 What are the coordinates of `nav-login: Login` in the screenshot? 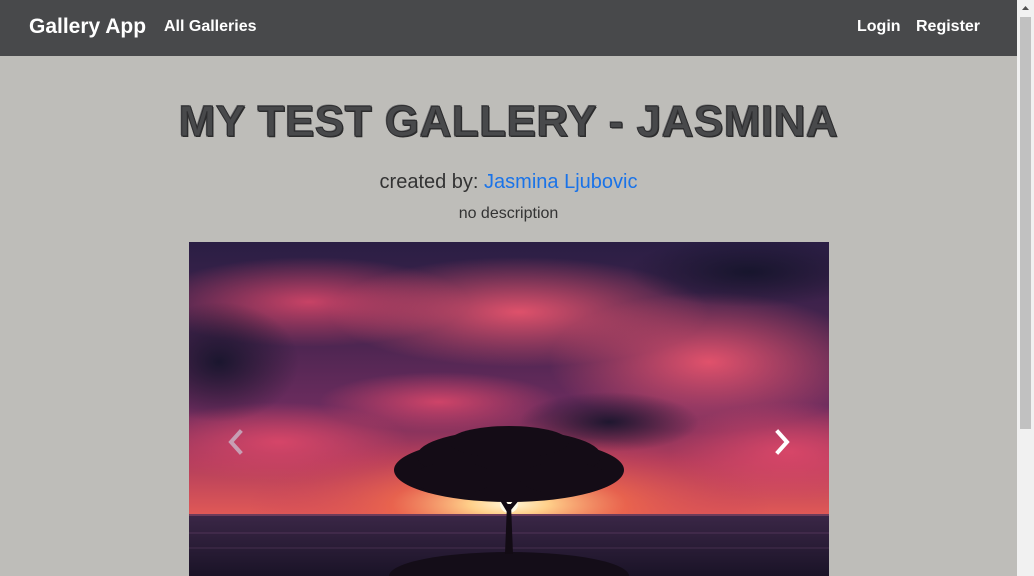 It's located at (879, 27).